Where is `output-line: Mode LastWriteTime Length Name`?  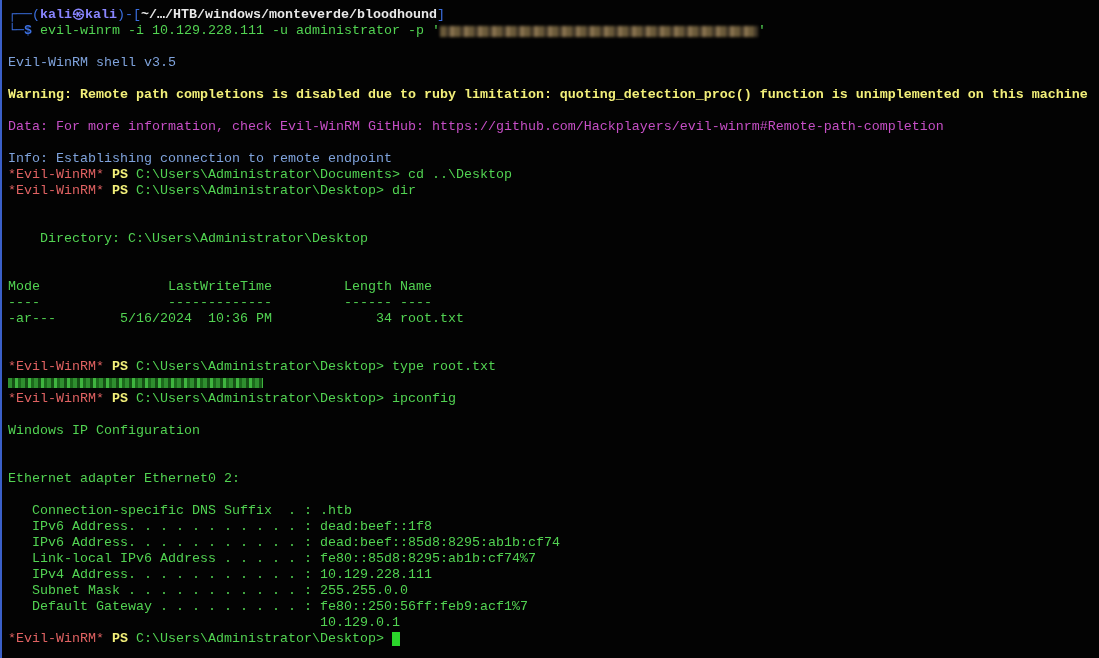 output-line: Mode LastWriteTime Length Name is located at coordinates (220, 287).